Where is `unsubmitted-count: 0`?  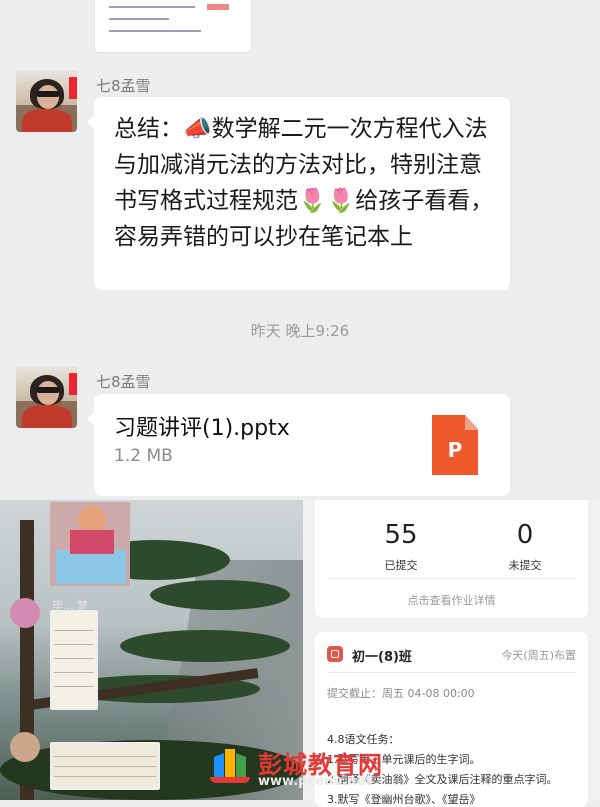 unsubmitted-count: 0 is located at coordinates (525, 535).